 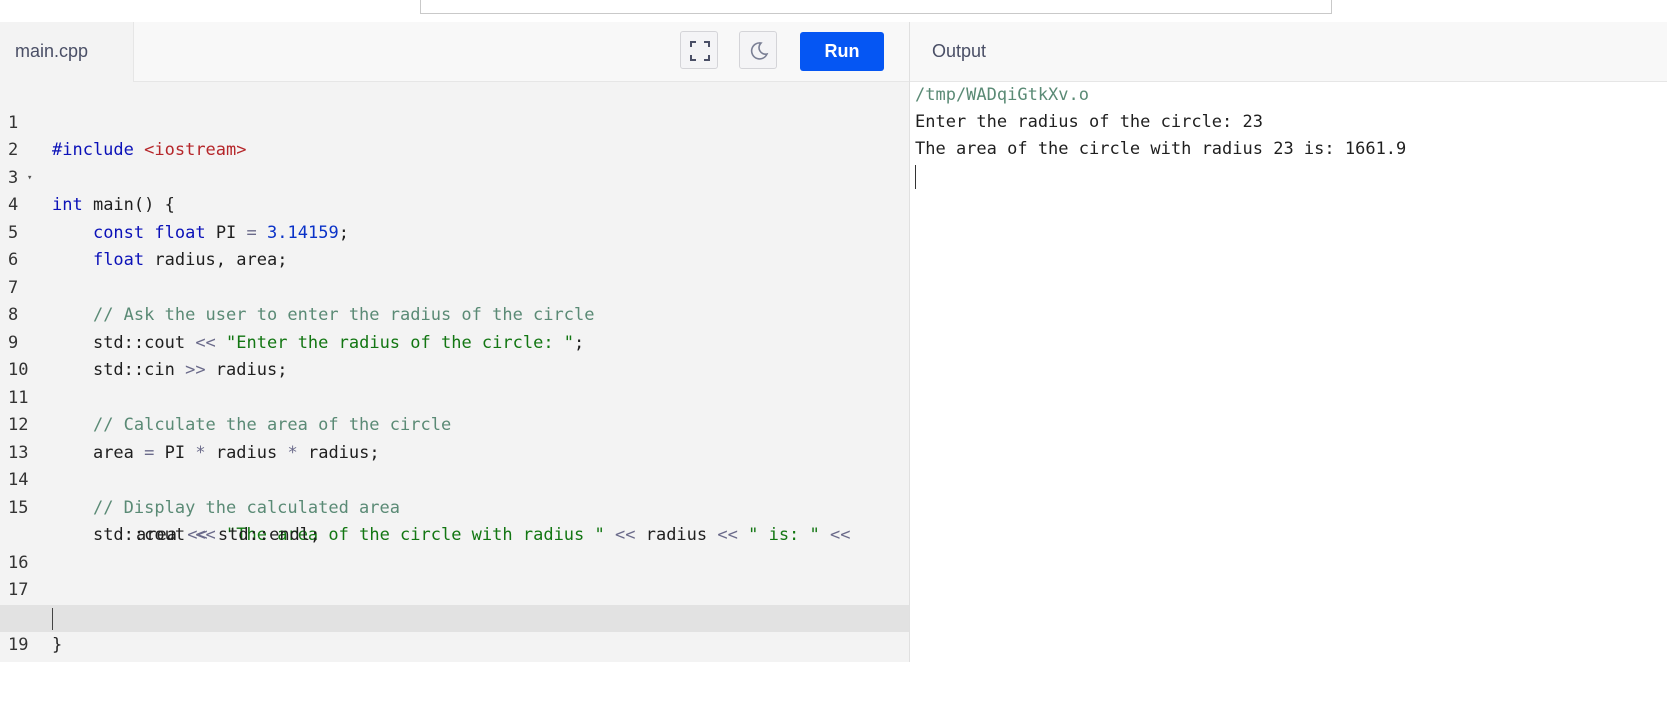 I want to click on file-tab-label: main.cpp, so click(x=52, y=51).